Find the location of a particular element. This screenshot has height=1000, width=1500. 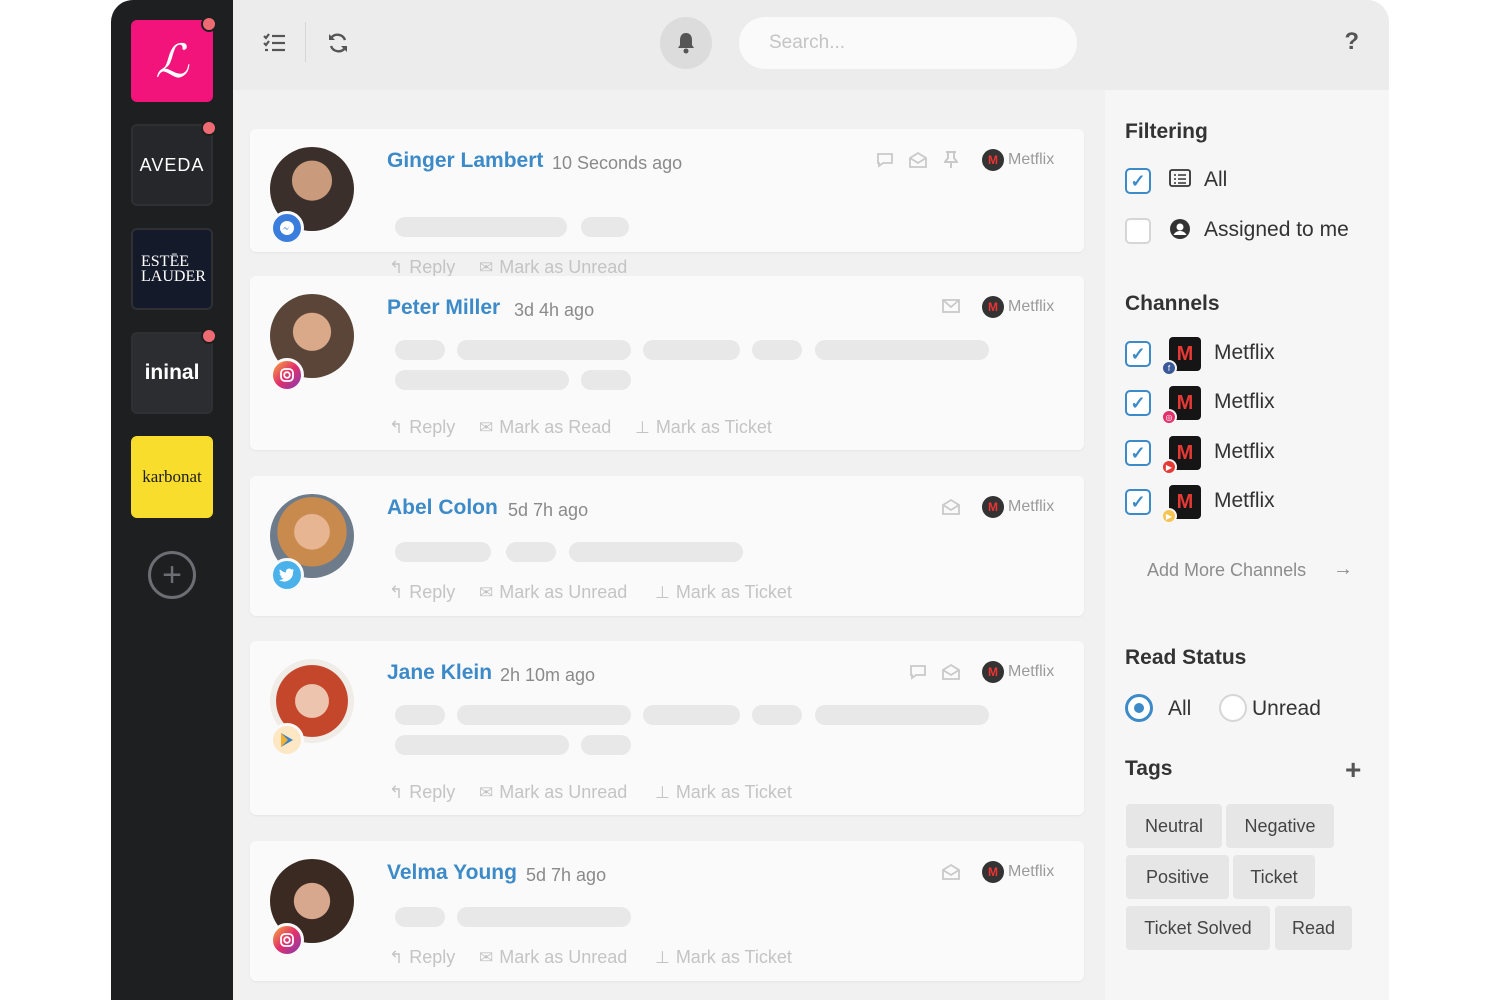

notification-bell-button is located at coordinates (686, 43).